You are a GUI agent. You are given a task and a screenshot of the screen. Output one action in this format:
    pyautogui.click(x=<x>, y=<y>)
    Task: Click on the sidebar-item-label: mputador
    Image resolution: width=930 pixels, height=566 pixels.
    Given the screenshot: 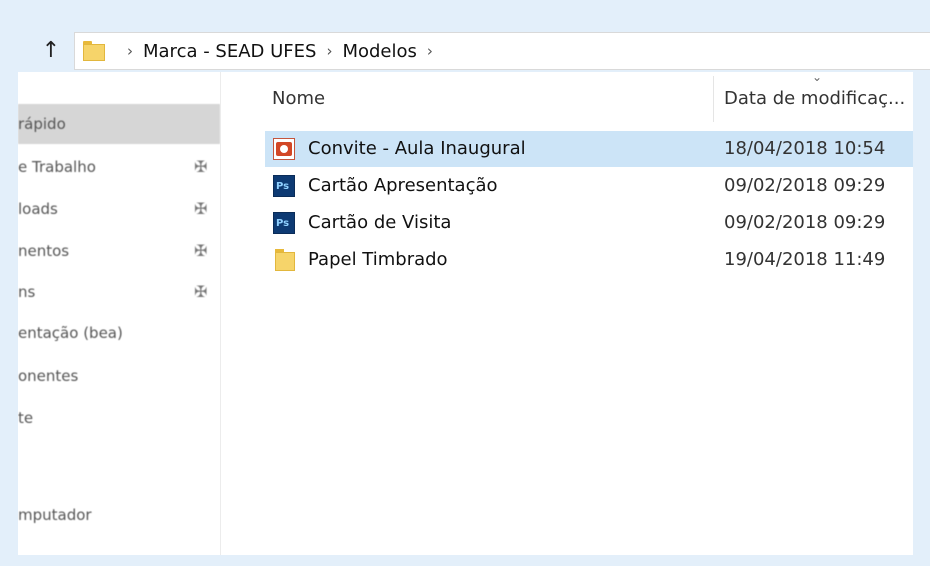 What is the action you would take?
    pyautogui.click(x=55, y=515)
    